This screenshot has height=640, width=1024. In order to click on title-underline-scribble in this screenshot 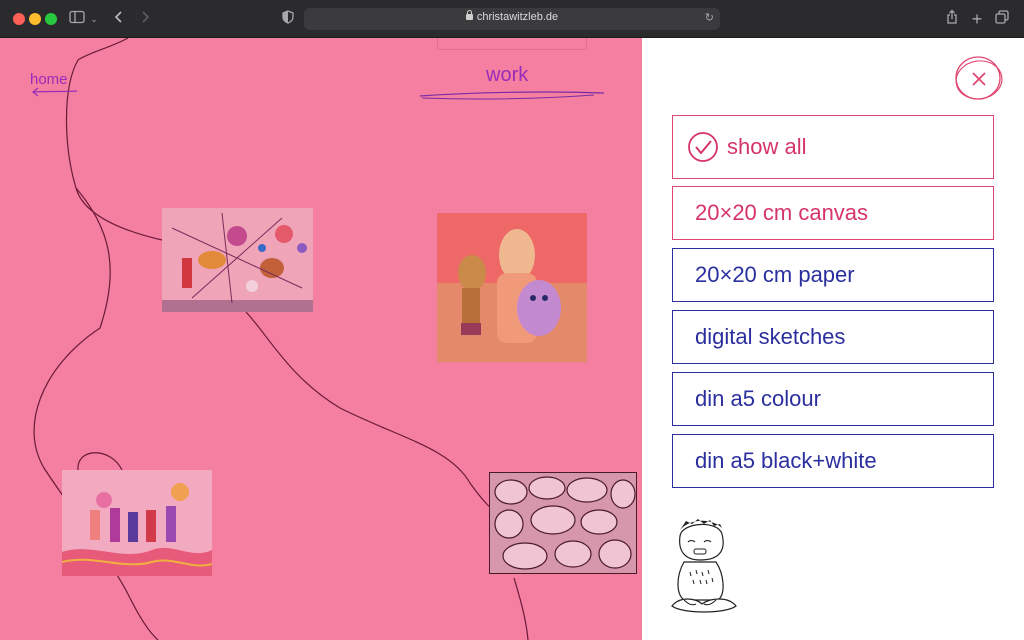, I will do `click(512, 95)`.